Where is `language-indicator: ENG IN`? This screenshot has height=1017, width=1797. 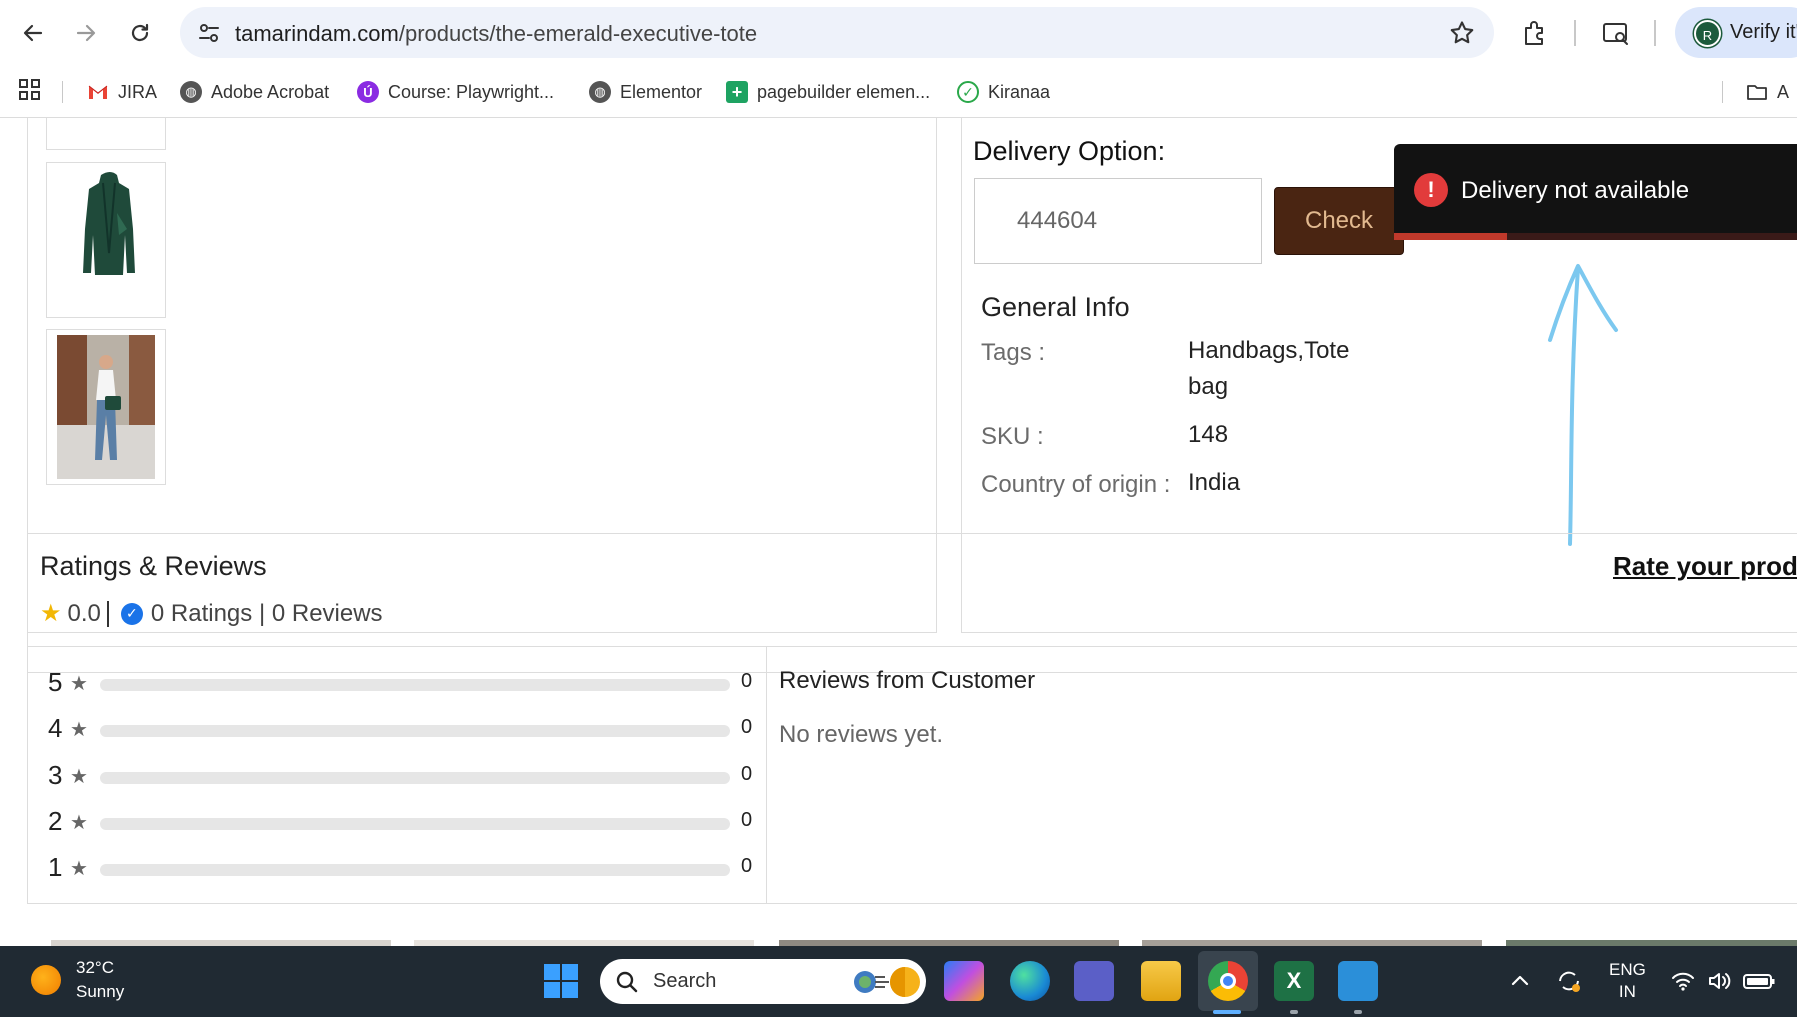
language-indicator: ENG IN is located at coordinates (1627, 981).